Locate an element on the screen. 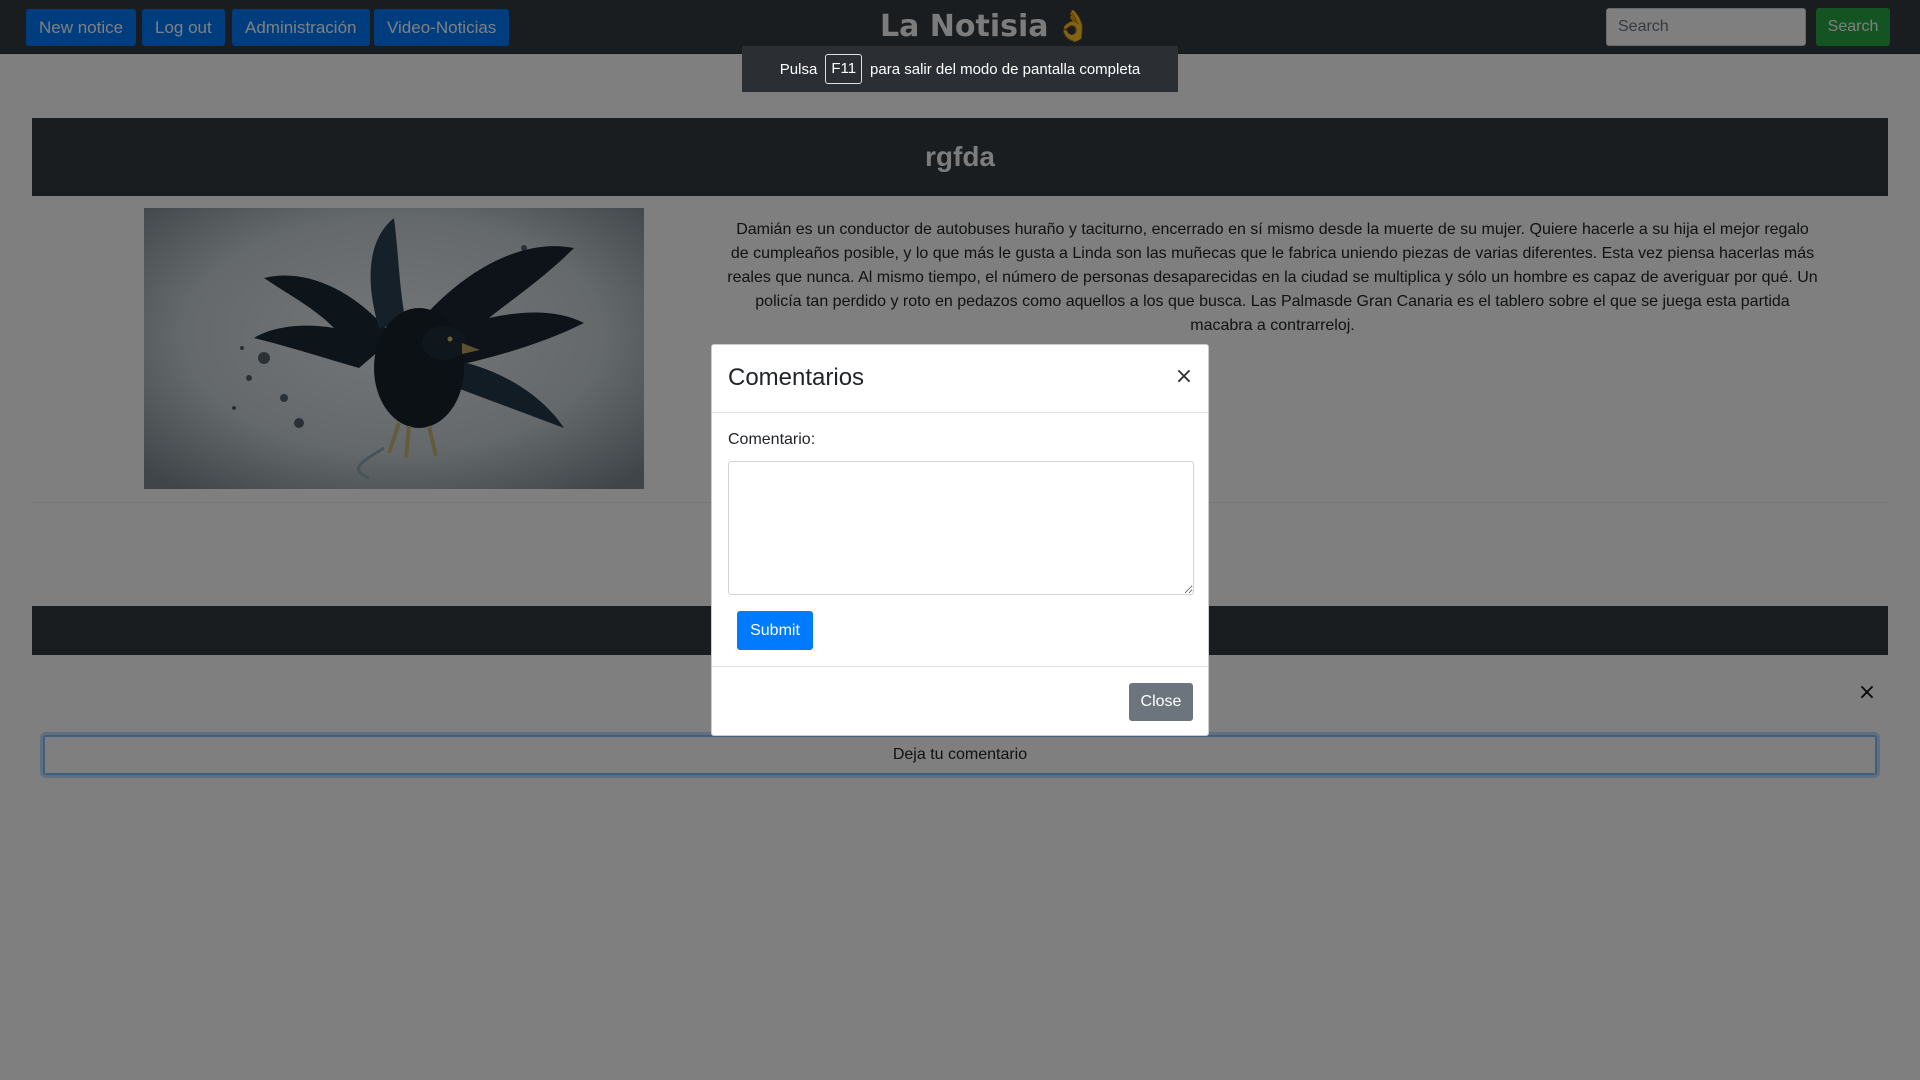  f11-key: F11 is located at coordinates (844, 69).